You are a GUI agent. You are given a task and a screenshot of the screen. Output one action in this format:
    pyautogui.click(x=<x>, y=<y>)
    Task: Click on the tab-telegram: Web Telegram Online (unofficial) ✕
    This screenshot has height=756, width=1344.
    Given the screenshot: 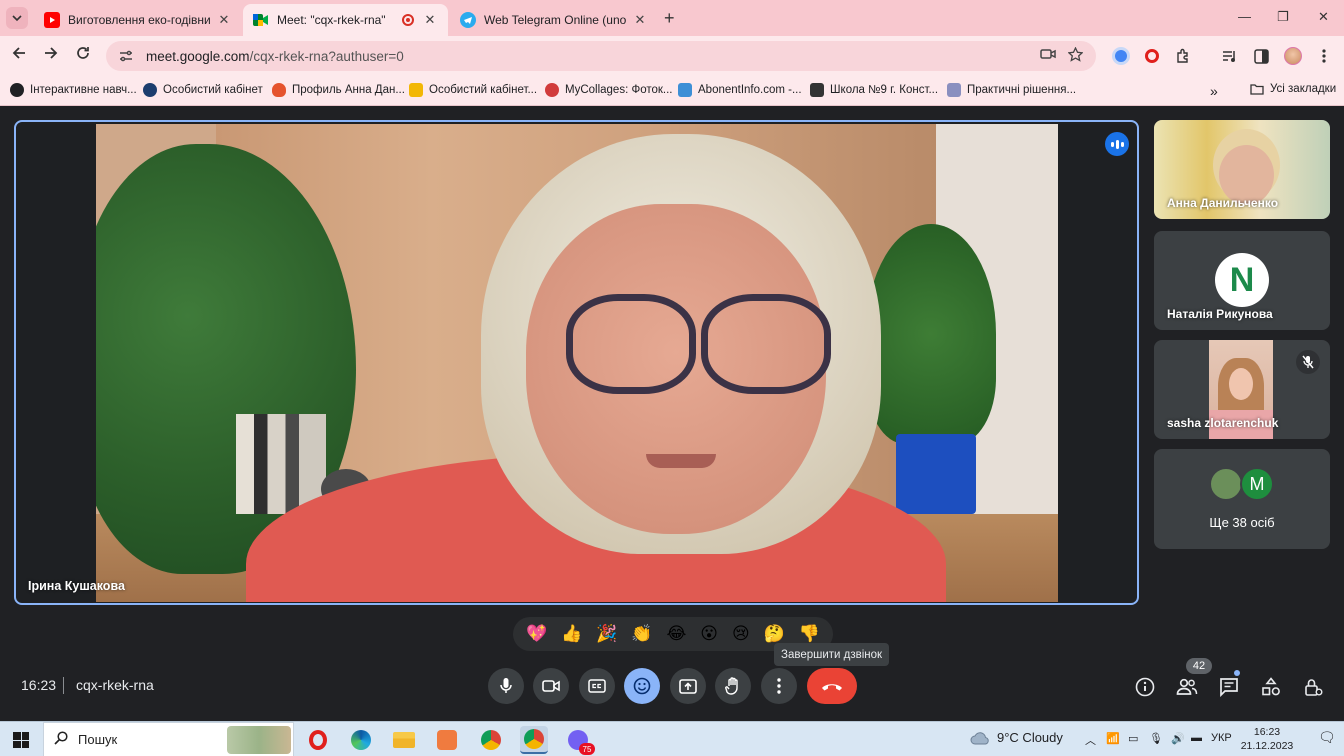 What is the action you would take?
    pyautogui.click(x=554, y=20)
    